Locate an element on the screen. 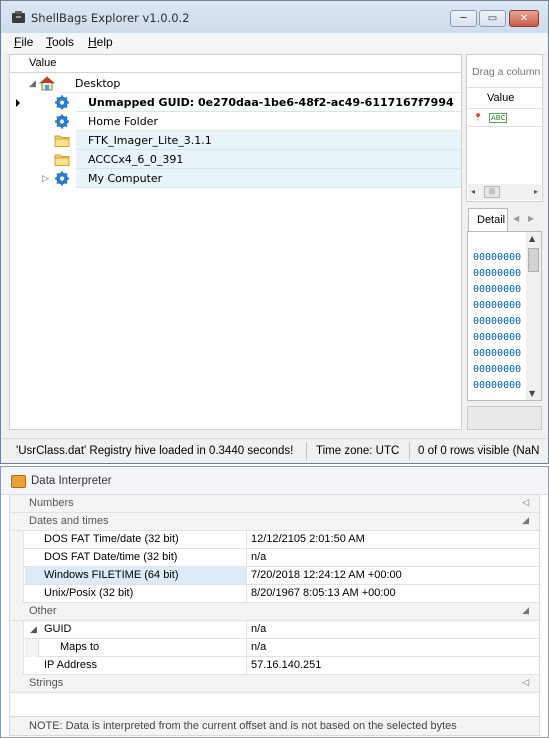 The width and height of the screenshot is (549, 738). tree-column-header: Value is located at coordinates (235, 64).